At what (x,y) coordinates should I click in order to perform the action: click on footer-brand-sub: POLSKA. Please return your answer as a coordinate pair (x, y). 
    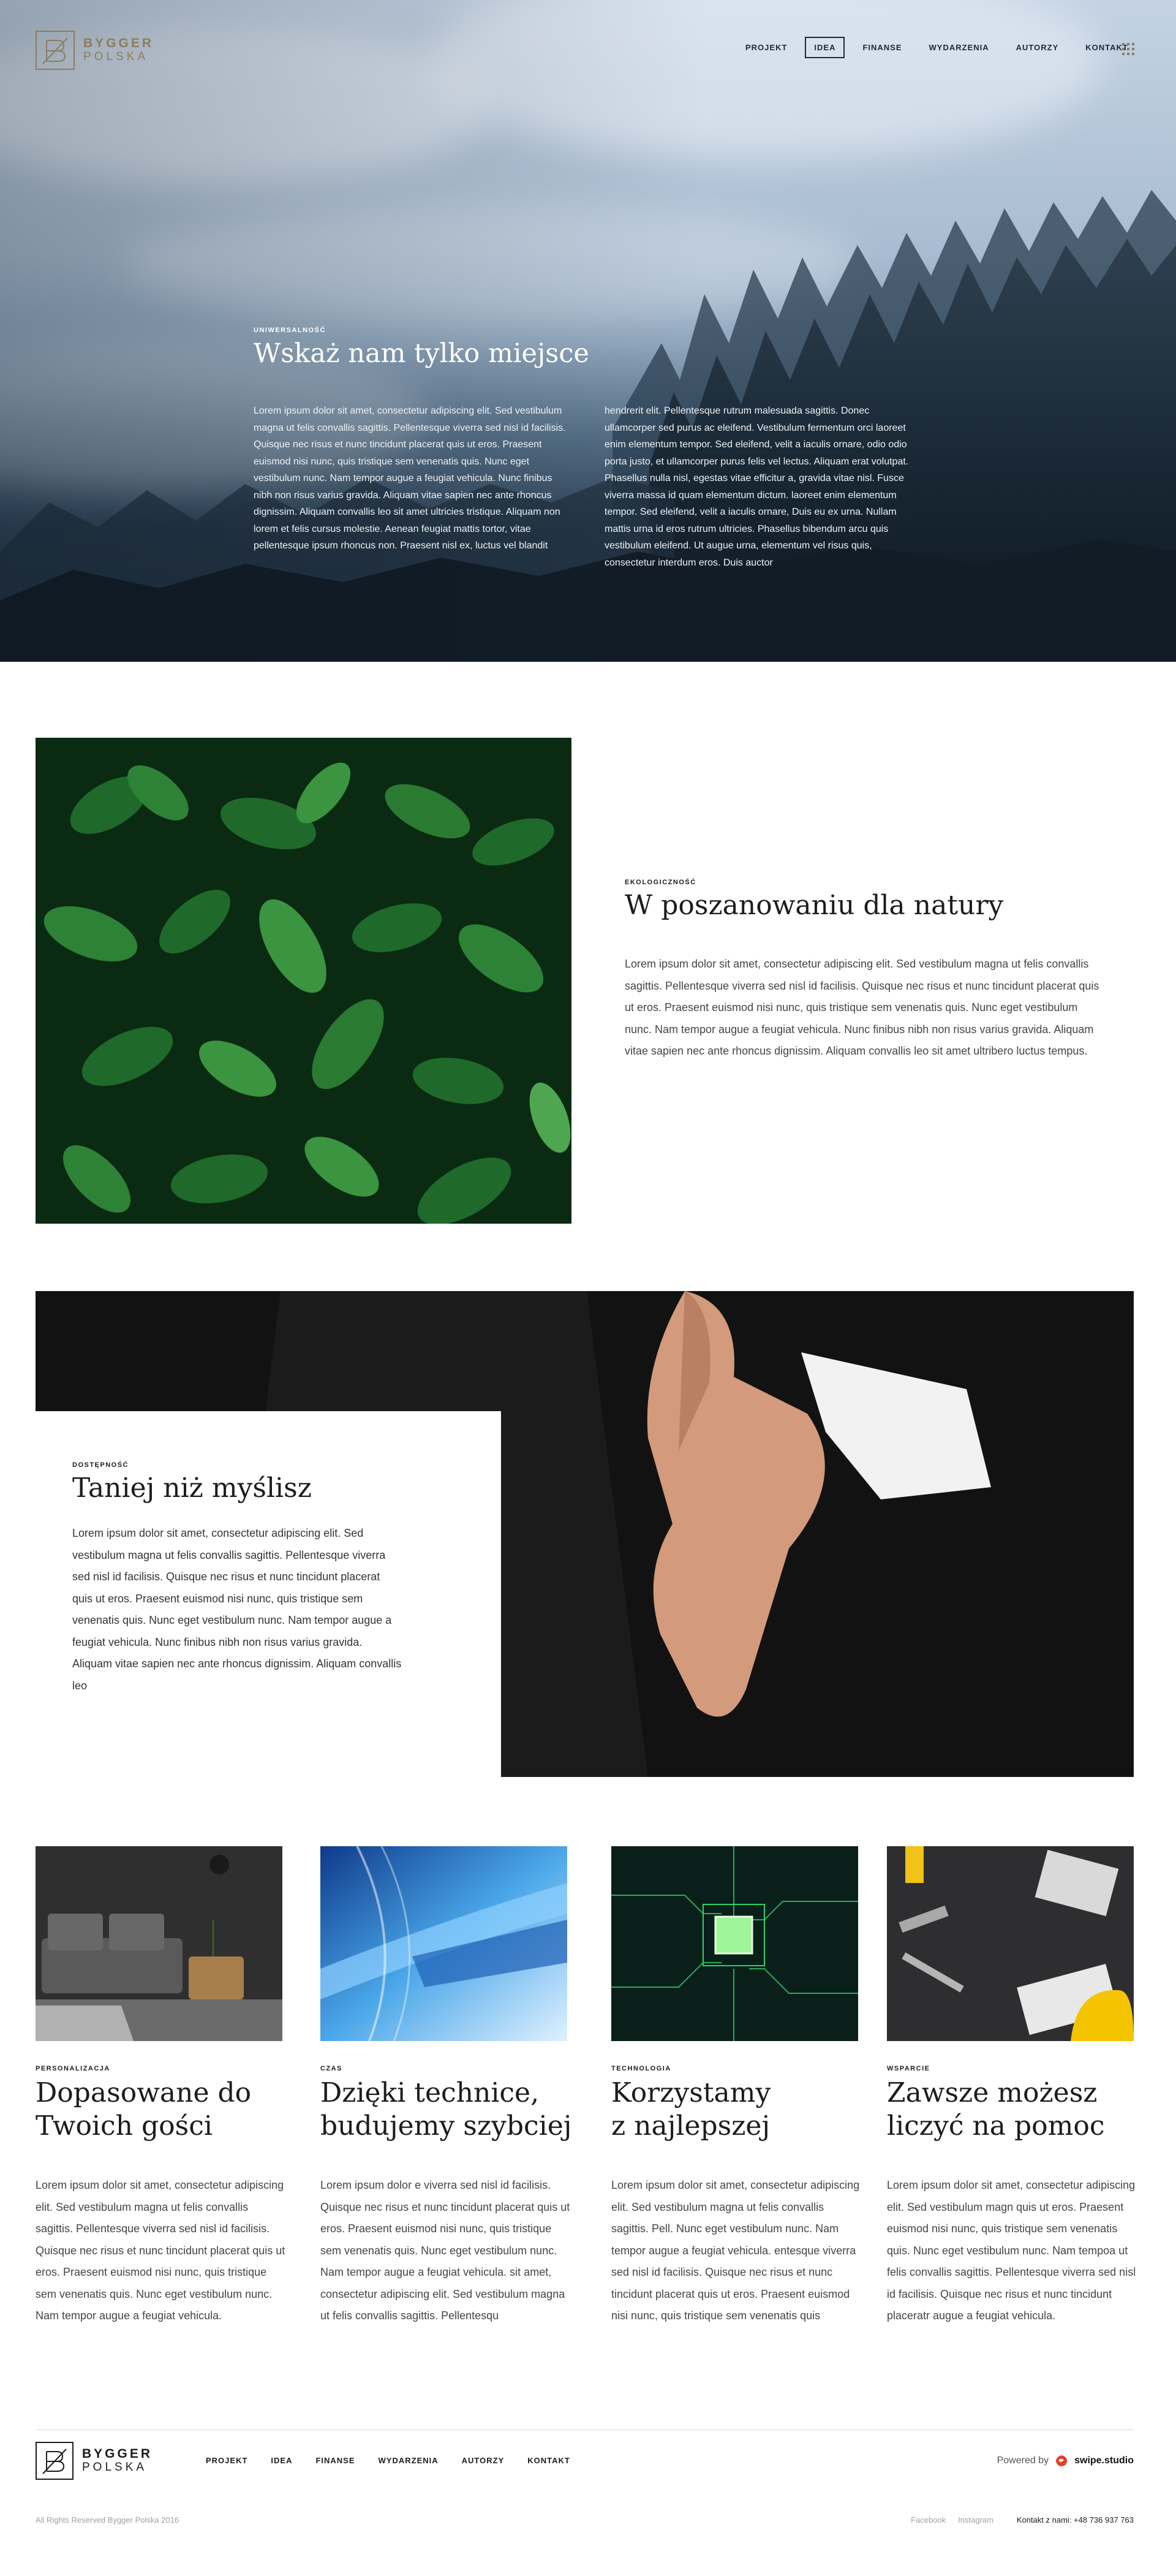
    Looking at the image, I should click on (115, 2467).